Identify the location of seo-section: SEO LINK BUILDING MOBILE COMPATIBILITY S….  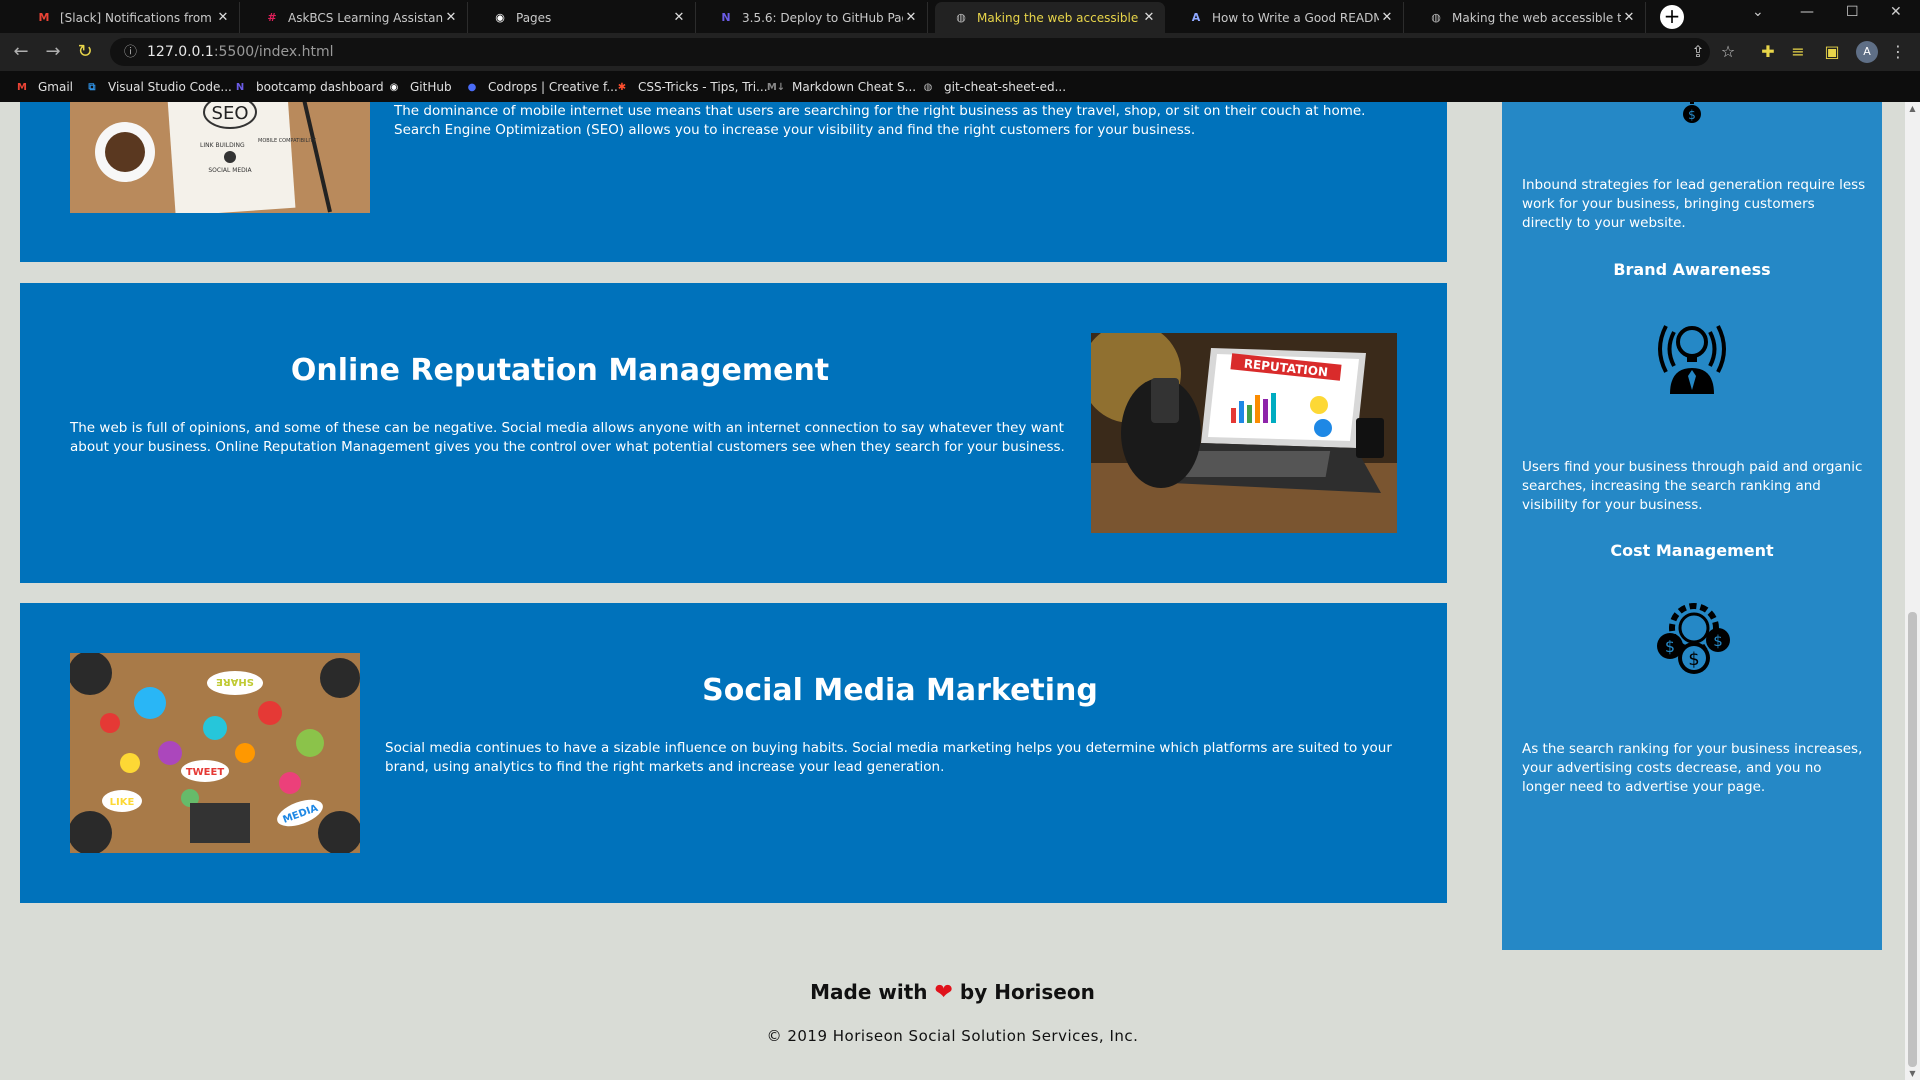
(733, 182).